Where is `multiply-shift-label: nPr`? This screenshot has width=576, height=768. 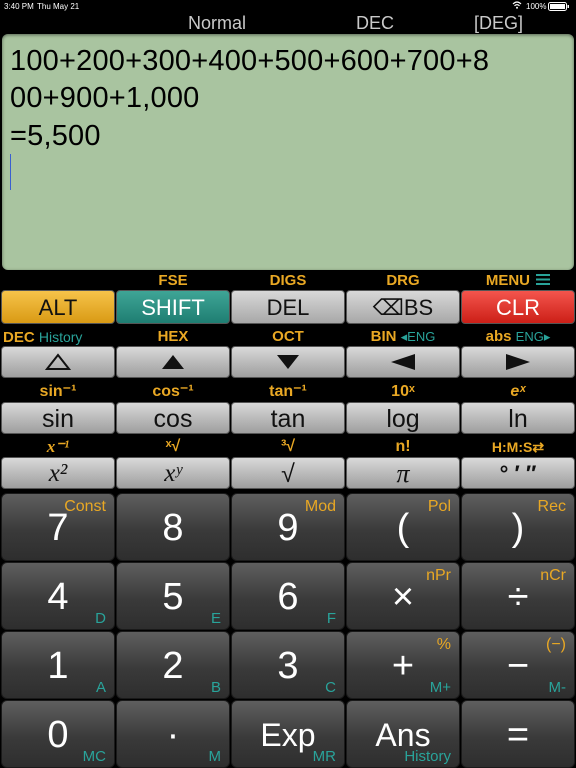 multiply-shift-label: nPr is located at coordinates (438, 575).